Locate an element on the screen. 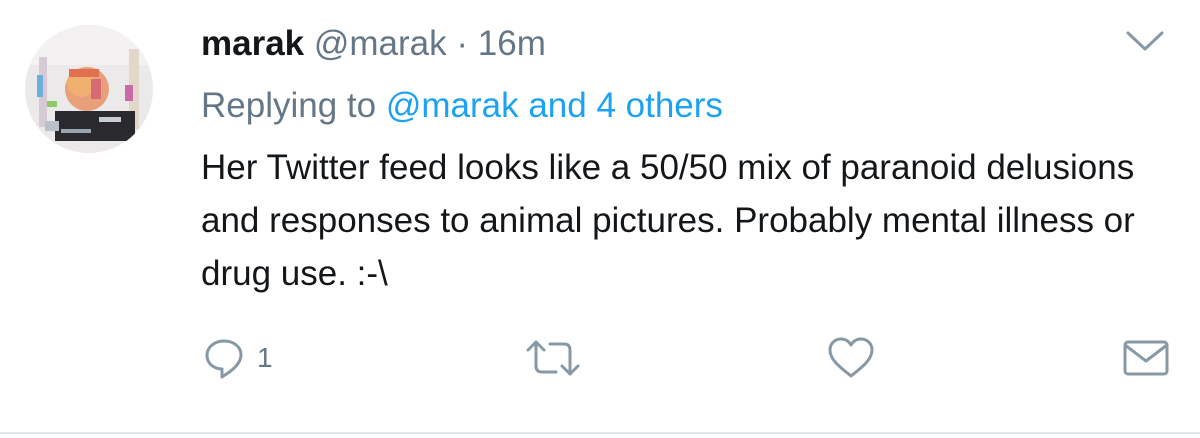  tweet-menu-button is located at coordinates (1145, 41).